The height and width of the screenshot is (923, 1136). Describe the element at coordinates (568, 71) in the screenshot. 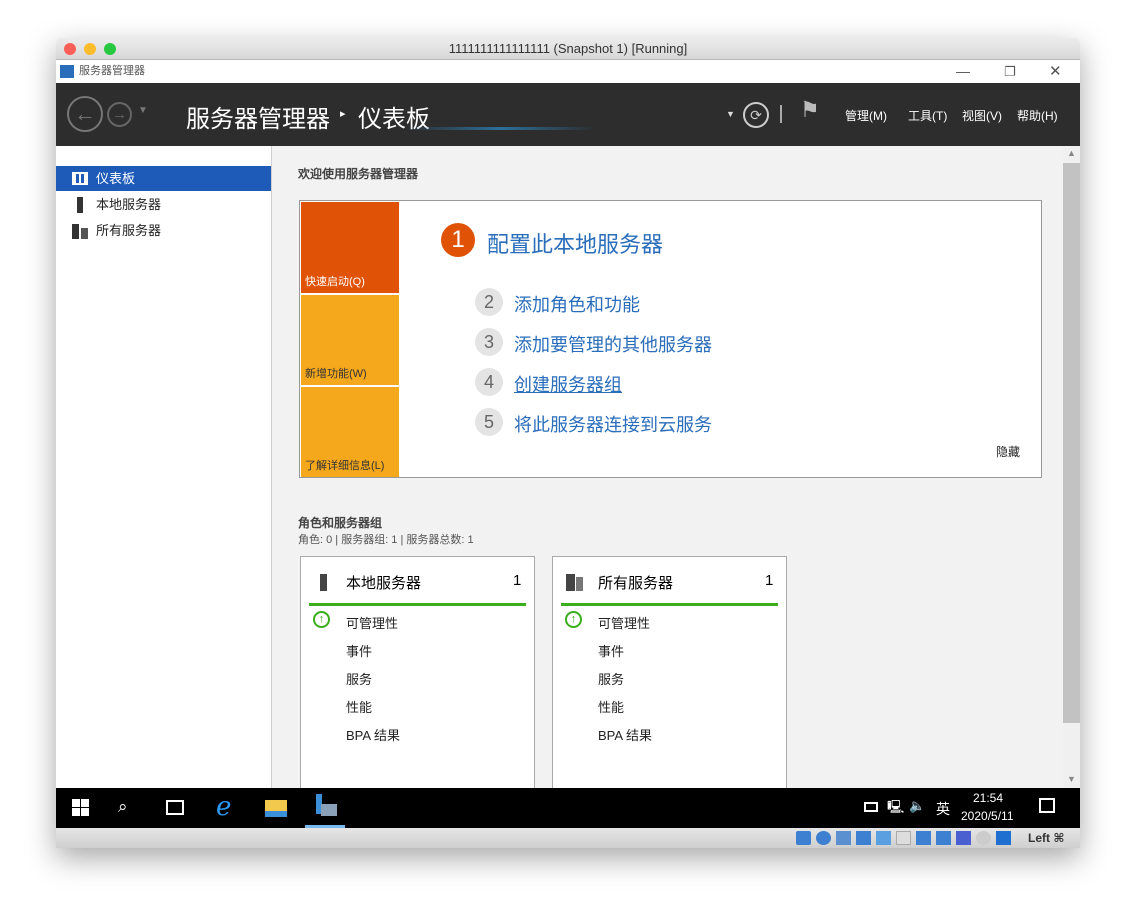

I see `window-titlebar: 服务器管理器 — ❐ ✕` at that location.